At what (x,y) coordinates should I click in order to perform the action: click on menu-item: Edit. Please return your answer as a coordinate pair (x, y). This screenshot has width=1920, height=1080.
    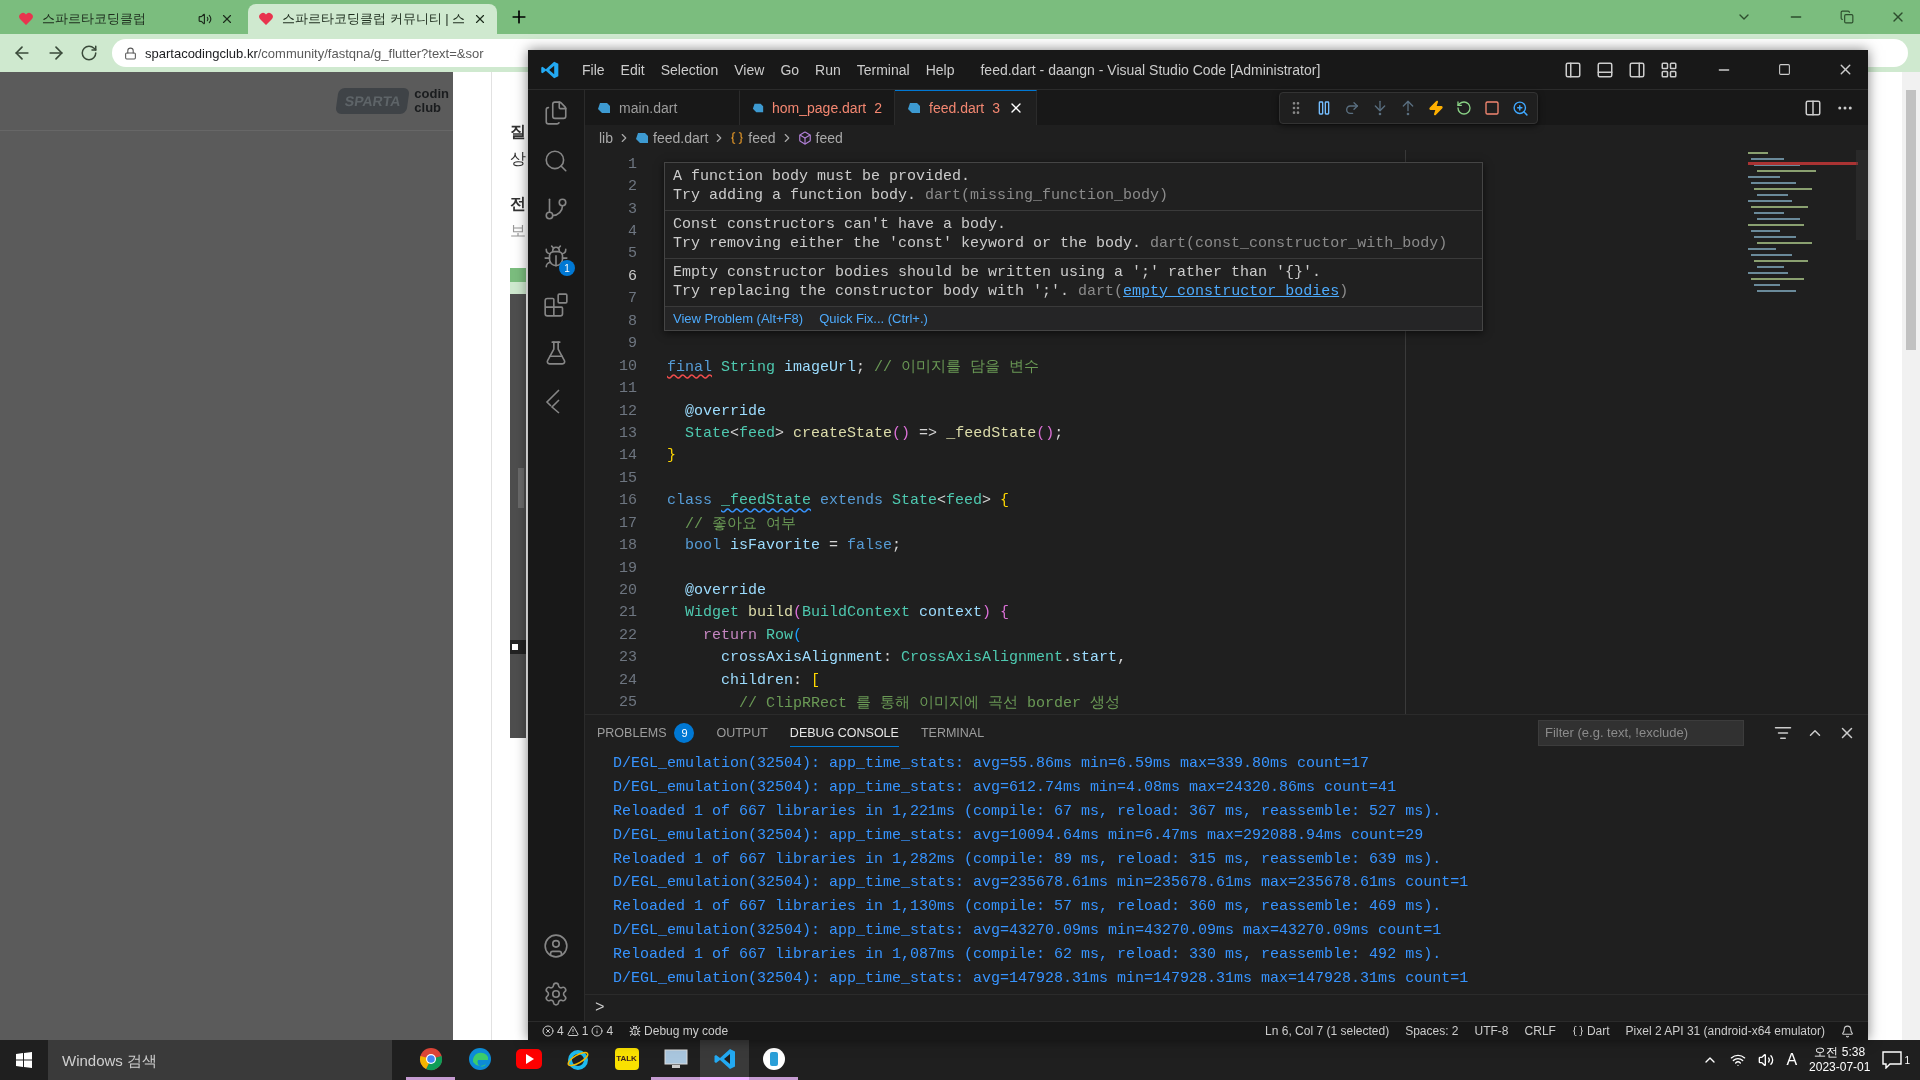
    Looking at the image, I should click on (632, 69).